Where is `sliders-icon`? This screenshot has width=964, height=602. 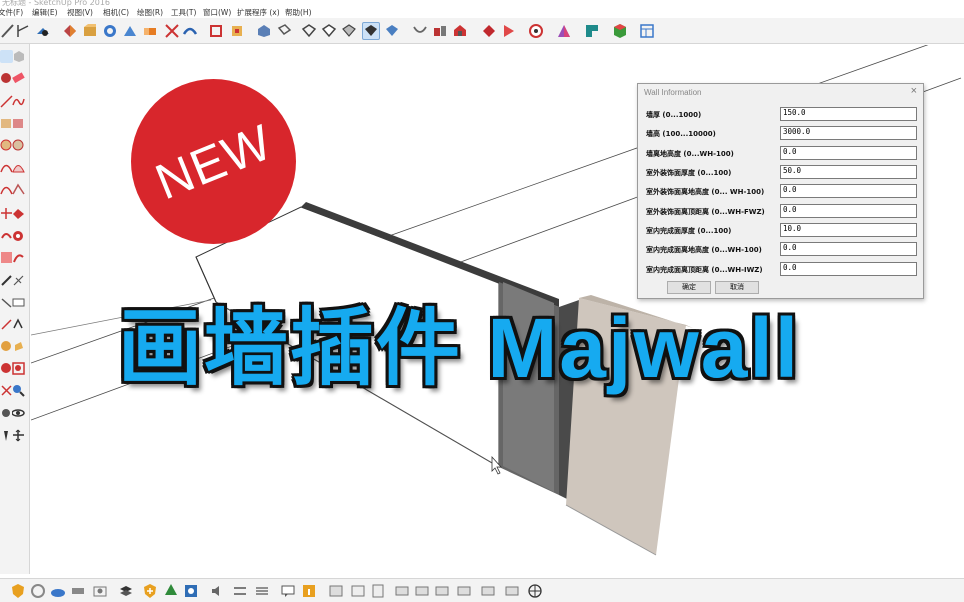
sliders-icon is located at coordinates (240, 591).